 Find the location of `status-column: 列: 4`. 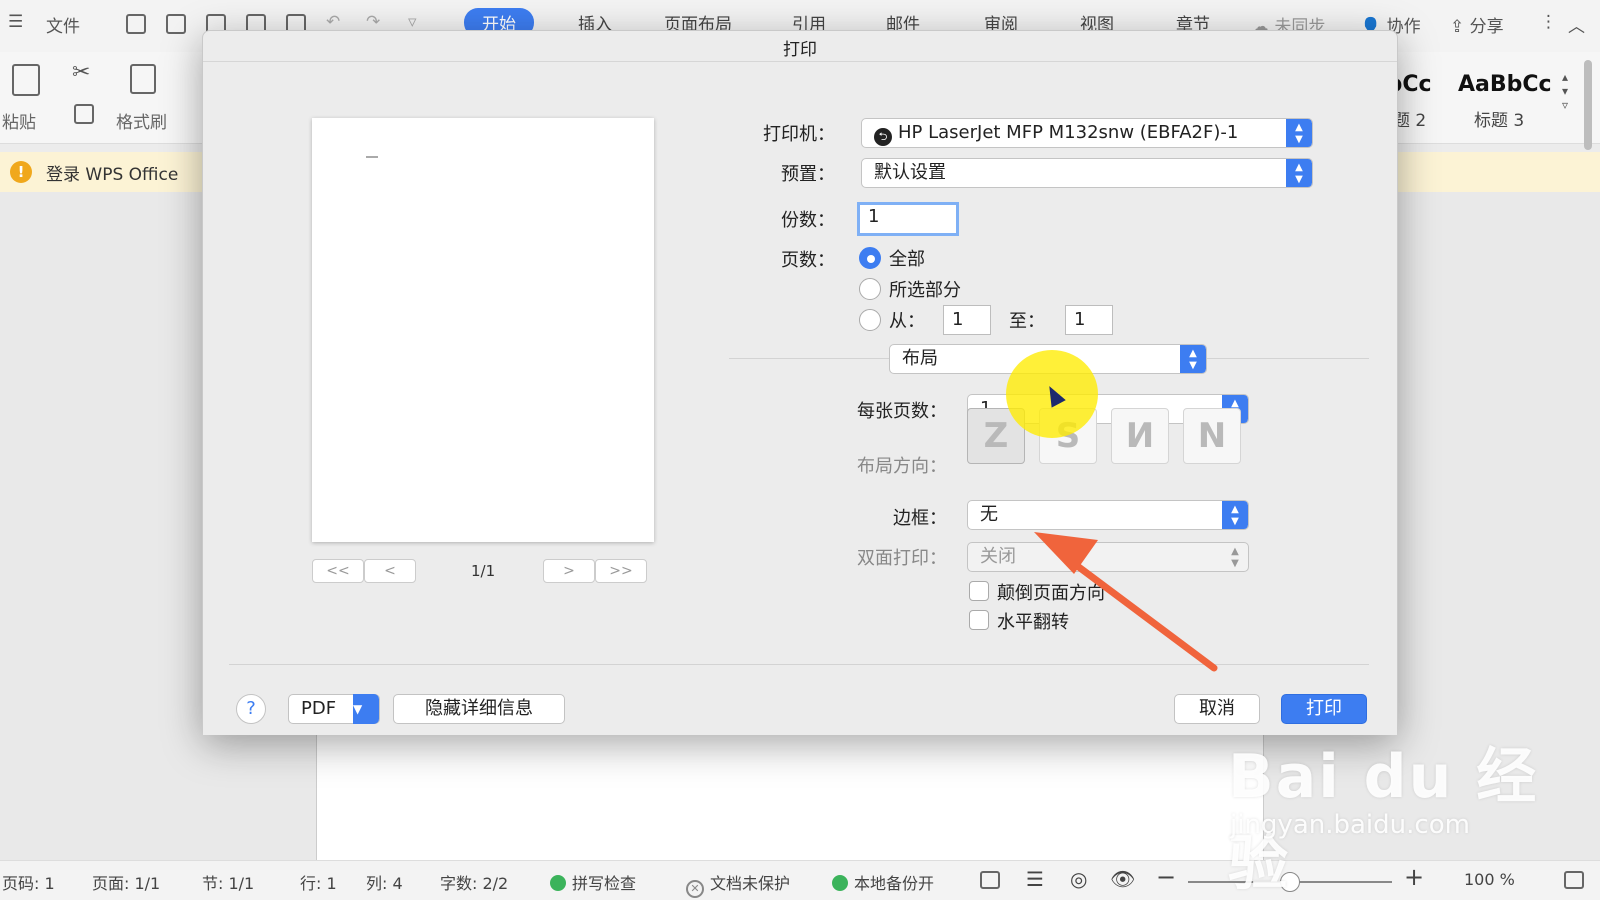

status-column: 列: 4 is located at coordinates (384, 883).